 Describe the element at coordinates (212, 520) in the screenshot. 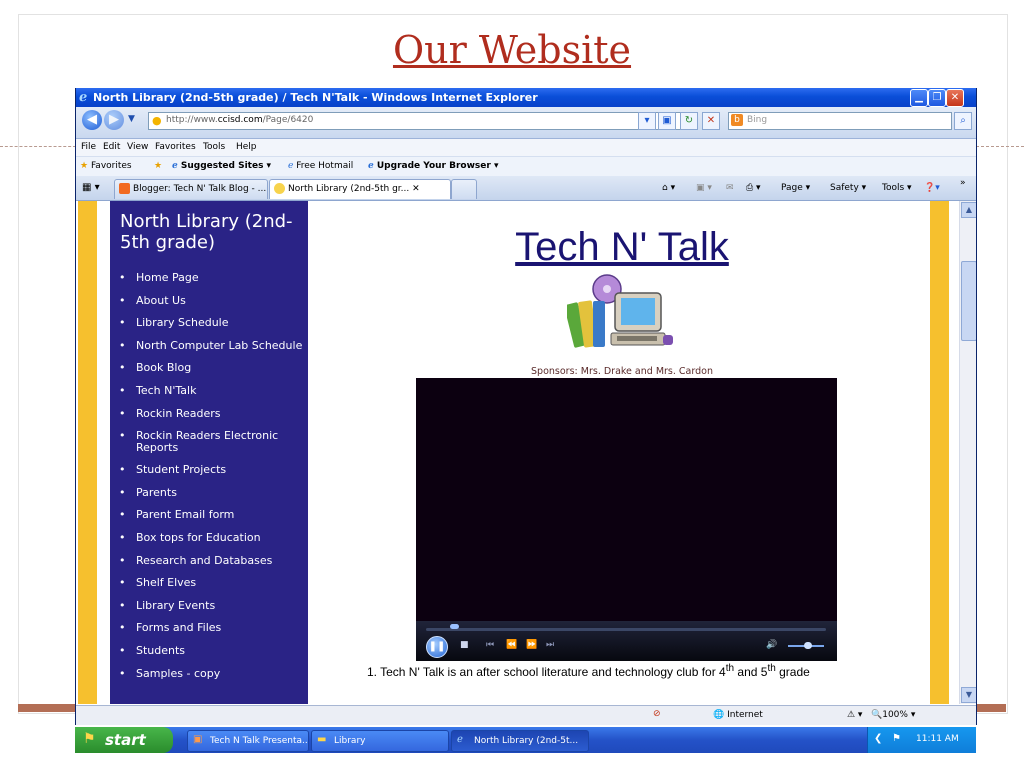

I see `sidebar-item-parent-email-form: Parent Email form` at that location.